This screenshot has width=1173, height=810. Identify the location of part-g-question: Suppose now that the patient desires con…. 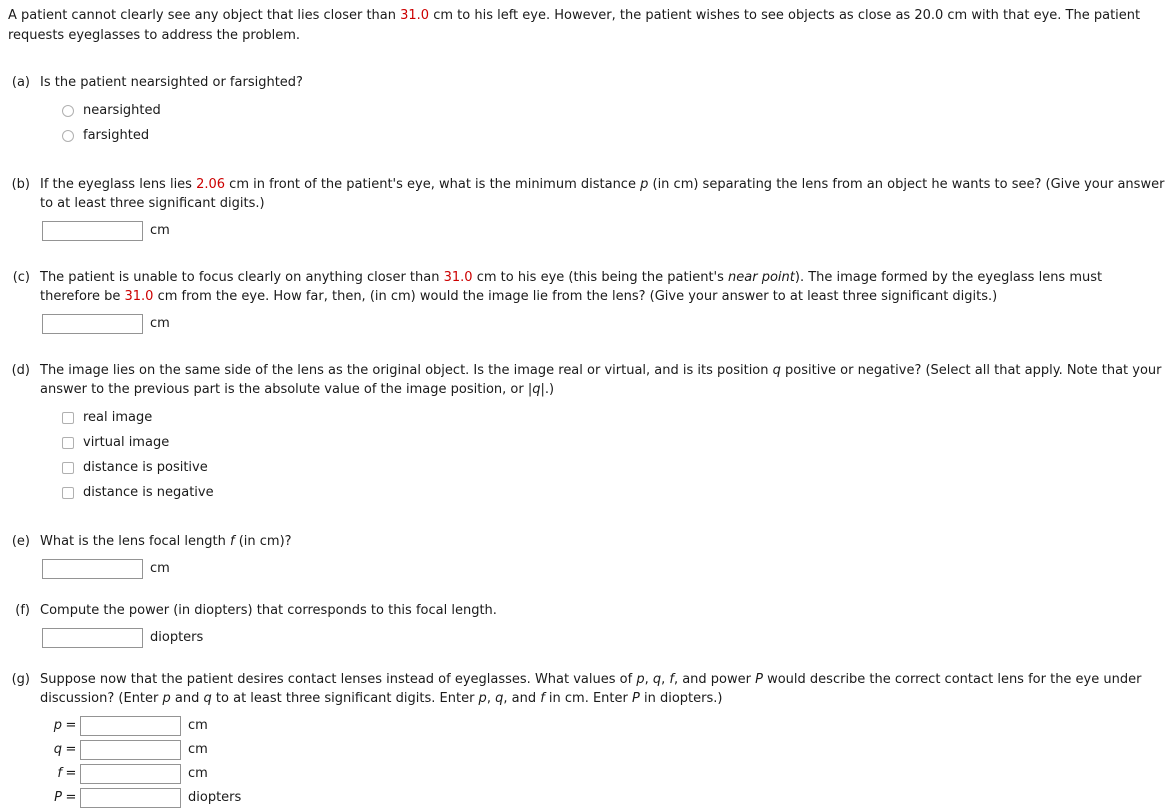
(602, 689).